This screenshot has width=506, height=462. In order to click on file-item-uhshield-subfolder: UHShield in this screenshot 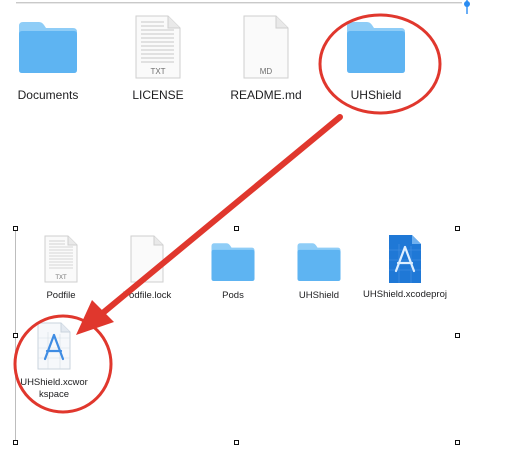, I will do `click(319, 271)`.